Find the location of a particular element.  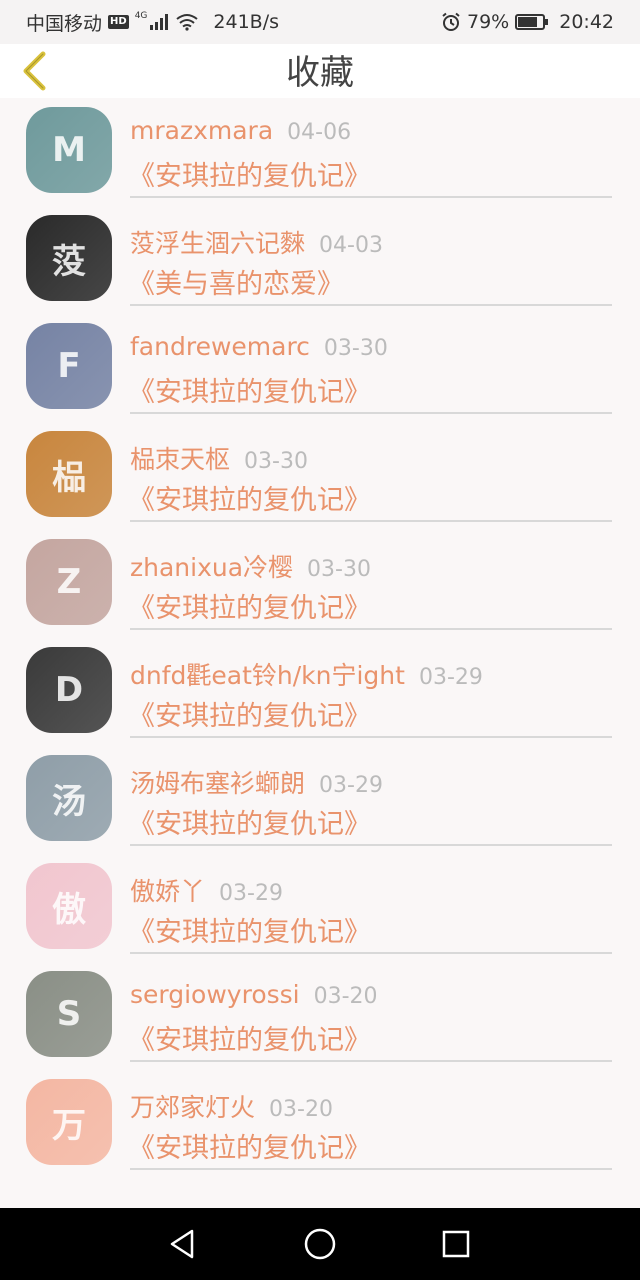

item-meta: 榀朿天枢 03-30 is located at coordinates (219, 457).